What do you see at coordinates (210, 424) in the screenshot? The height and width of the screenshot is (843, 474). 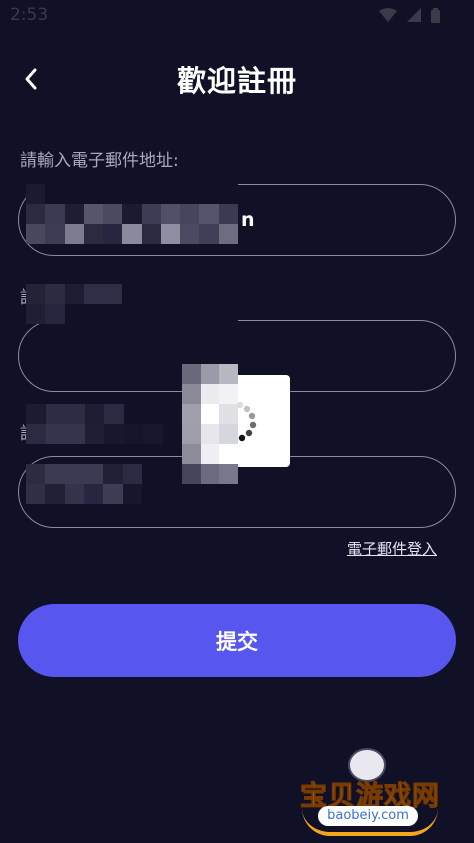 I see `redacted-dialog-mosaic` at bounding box center [210, 424].